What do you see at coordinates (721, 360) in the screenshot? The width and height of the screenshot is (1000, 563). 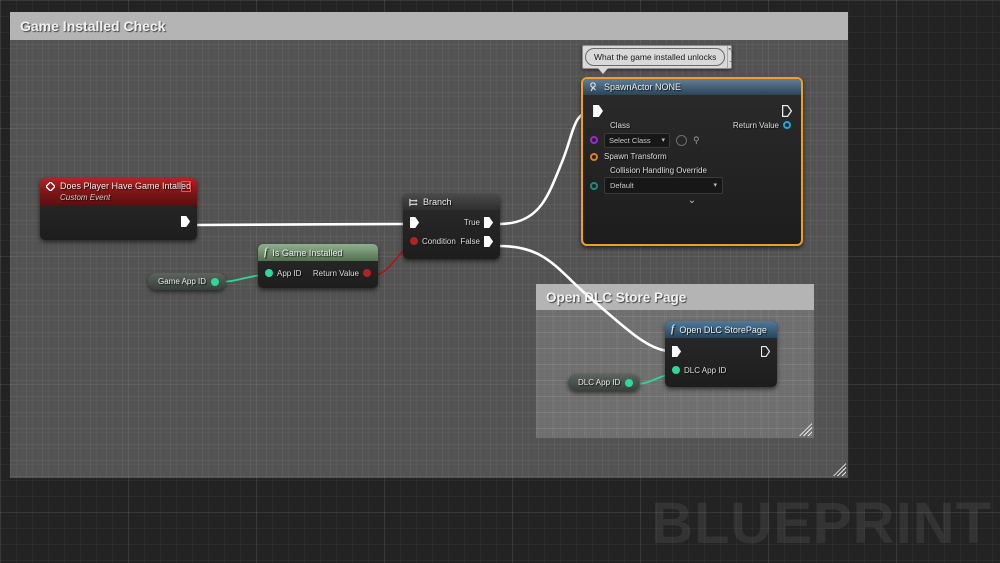 I see `node-body: DLC App ID` at bounding box center [721, 360].